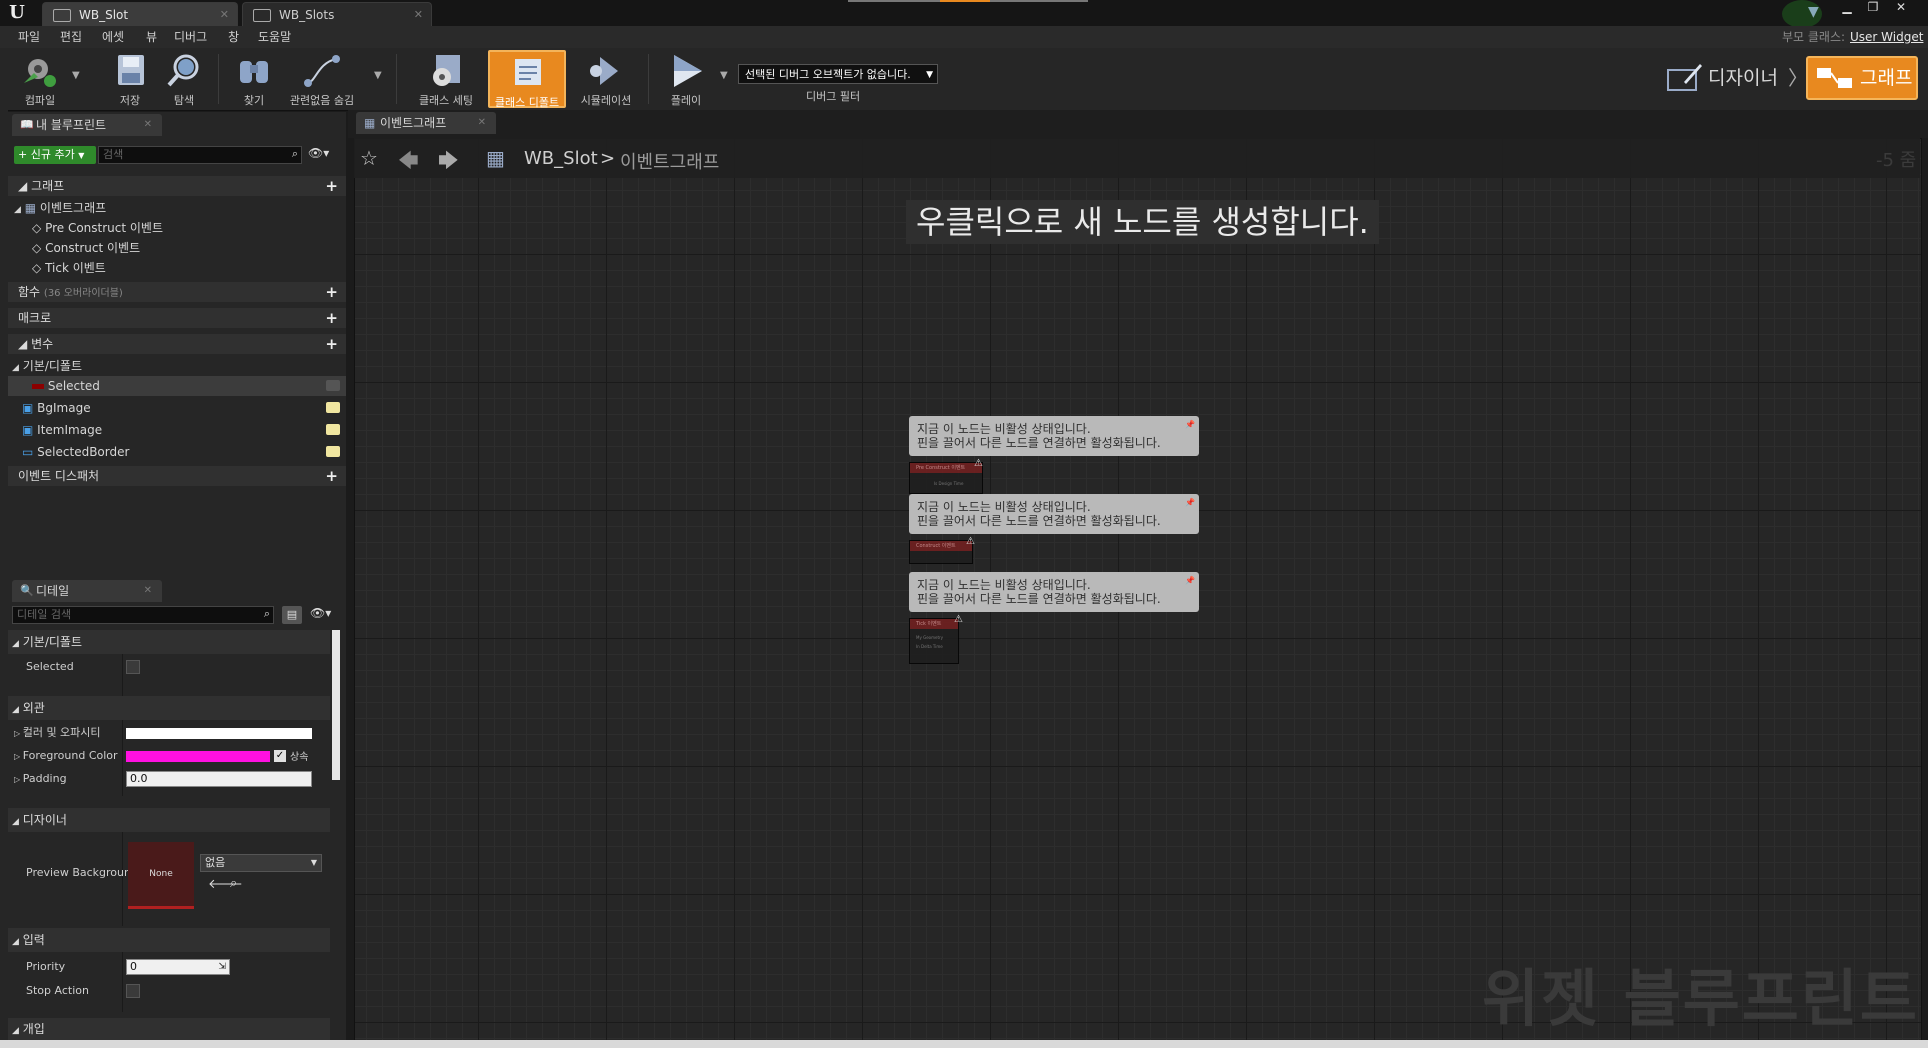 This screenshot has width=1928, height=1048. Describe the element at coordinates (47, 366) in the screenshot. I see `tree-category-defaults: ◢ 기본/디폴트` at that location.